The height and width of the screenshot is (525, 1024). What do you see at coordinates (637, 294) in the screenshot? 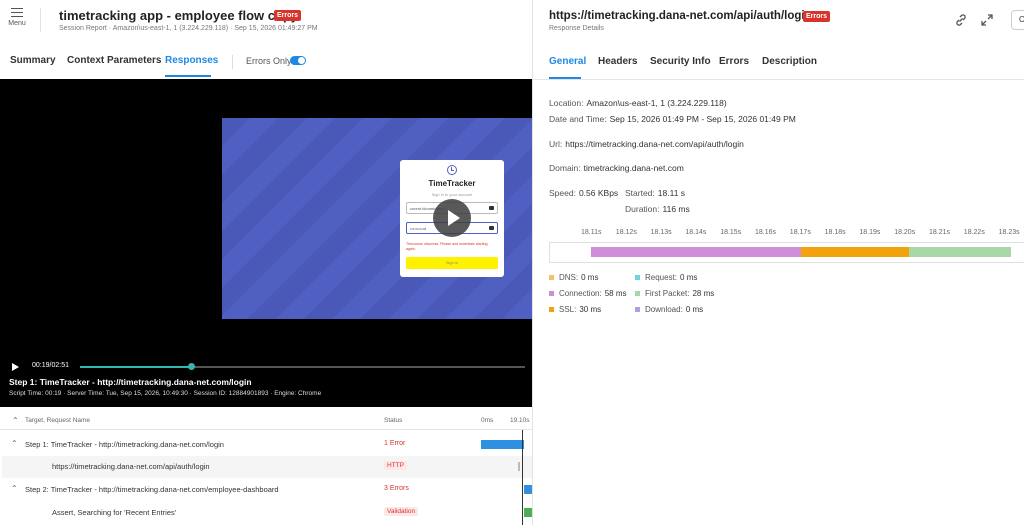
I see `first-packet-swatch` at bounding box center [637, 294].